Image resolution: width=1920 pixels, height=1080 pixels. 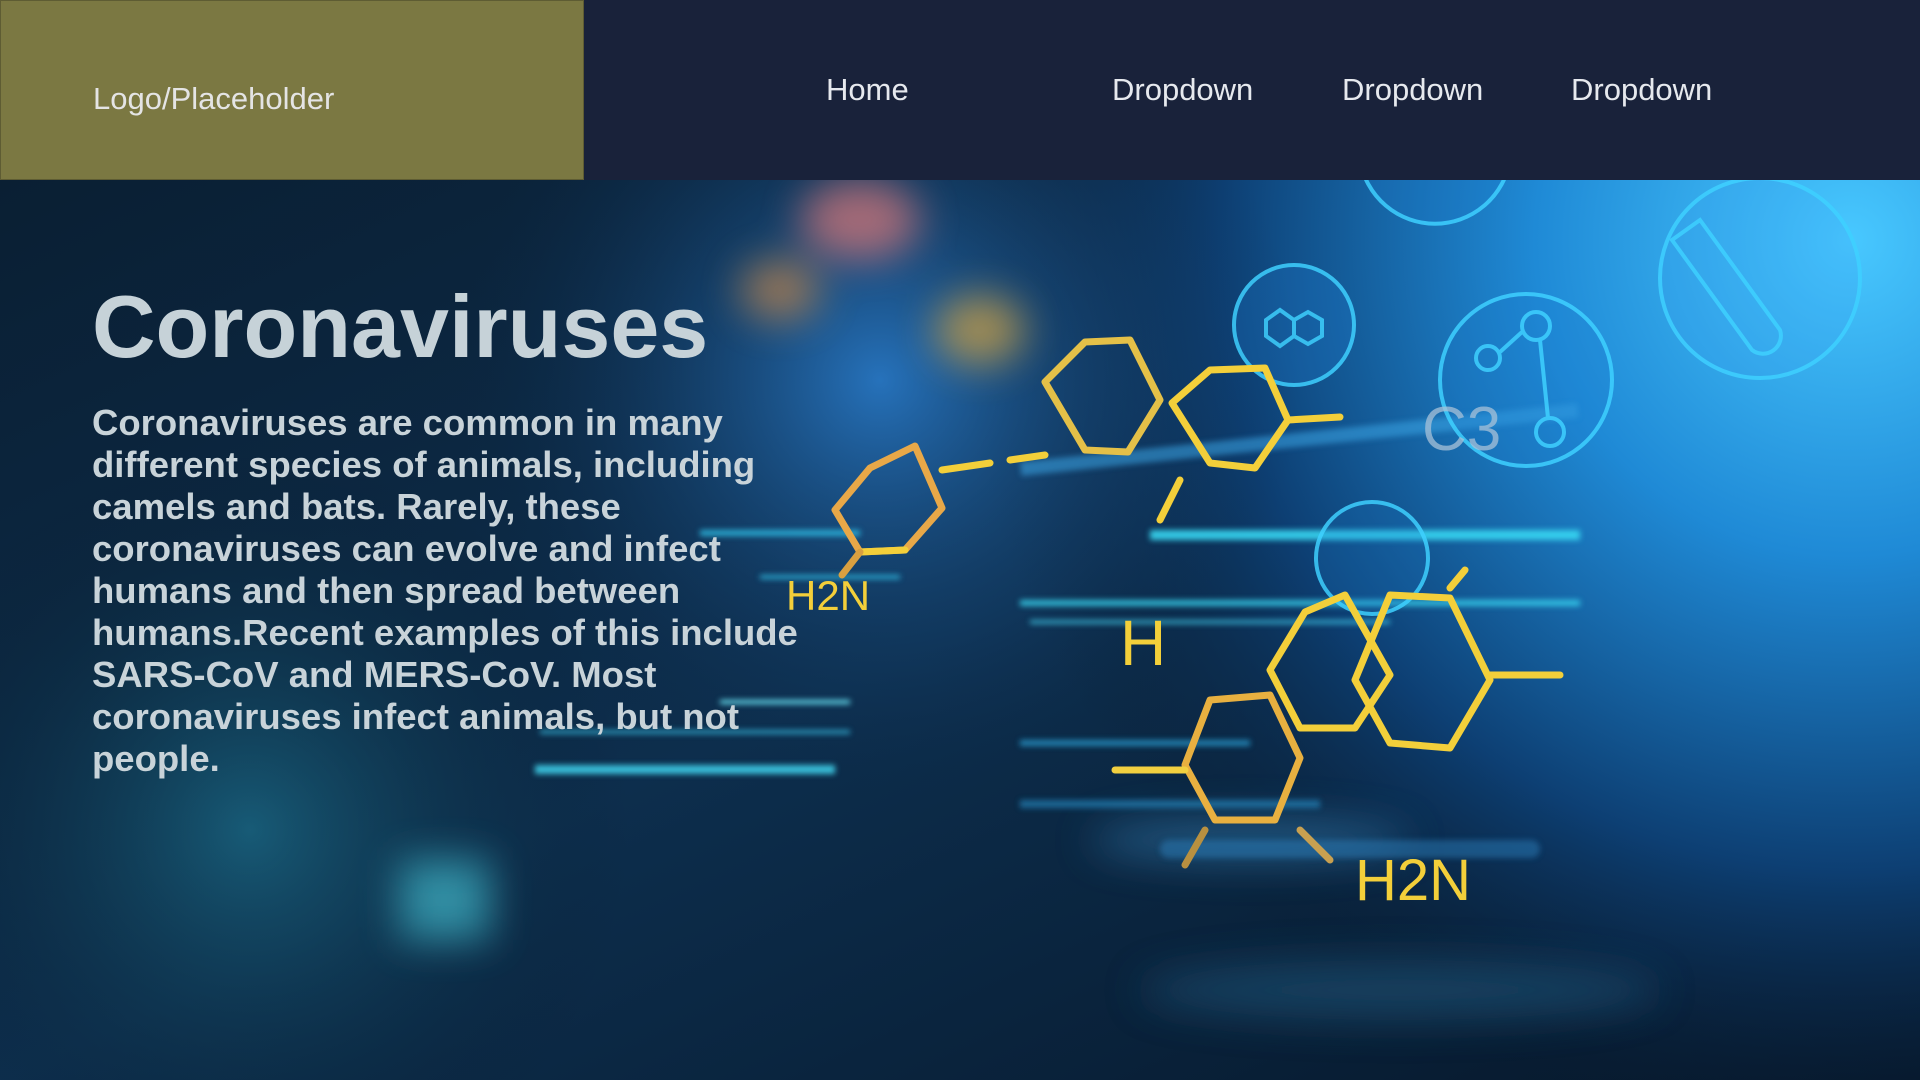 I want to click on molecule-label-c3: C3, so click(x=1461, y=429).